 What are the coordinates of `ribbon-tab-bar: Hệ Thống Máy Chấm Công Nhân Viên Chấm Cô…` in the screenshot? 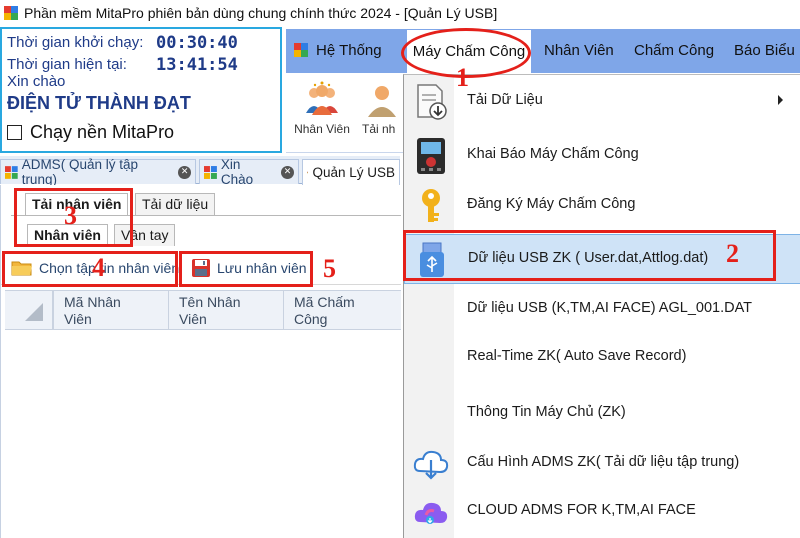 It's located at (543, 51).